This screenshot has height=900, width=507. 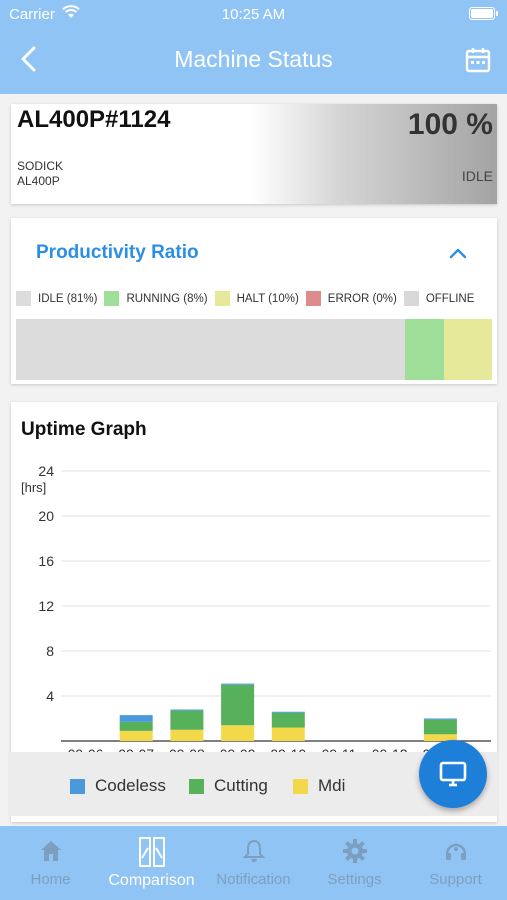 I want to click on legend-item: HALT (10%), so click(x=256, y=298).